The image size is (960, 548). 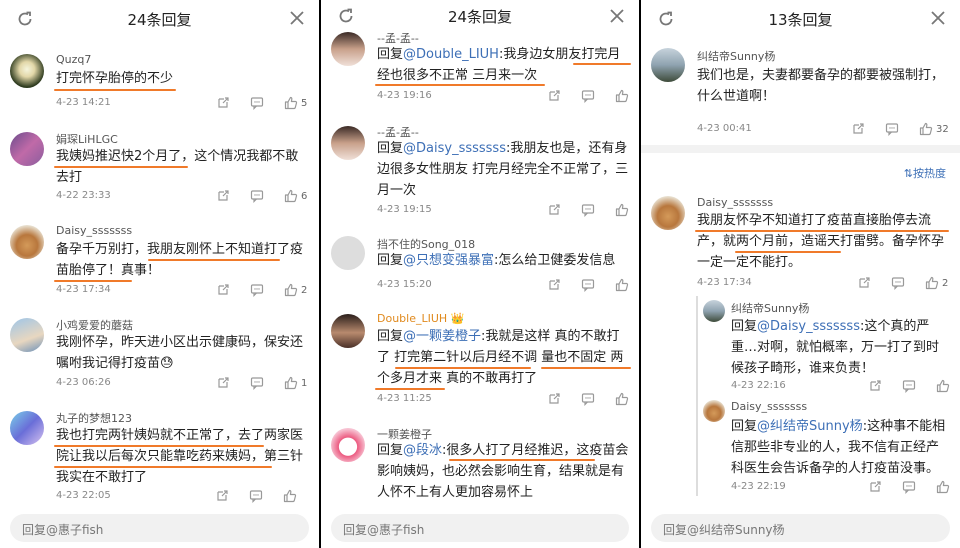 I want to click on mention-link: @一颗姜橙子, so click(x=442, y=336).